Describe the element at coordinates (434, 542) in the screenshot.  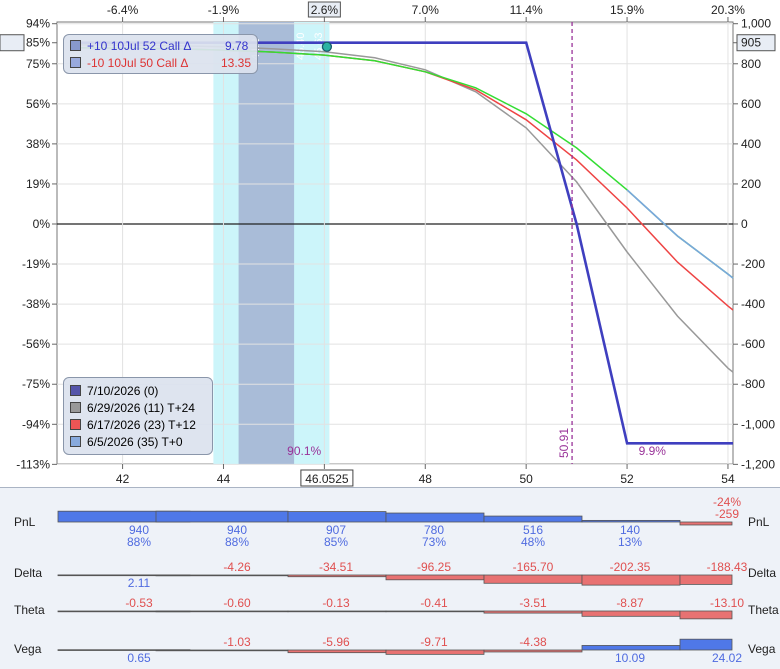
I see `pnl-percent-label: 73%` at that location.